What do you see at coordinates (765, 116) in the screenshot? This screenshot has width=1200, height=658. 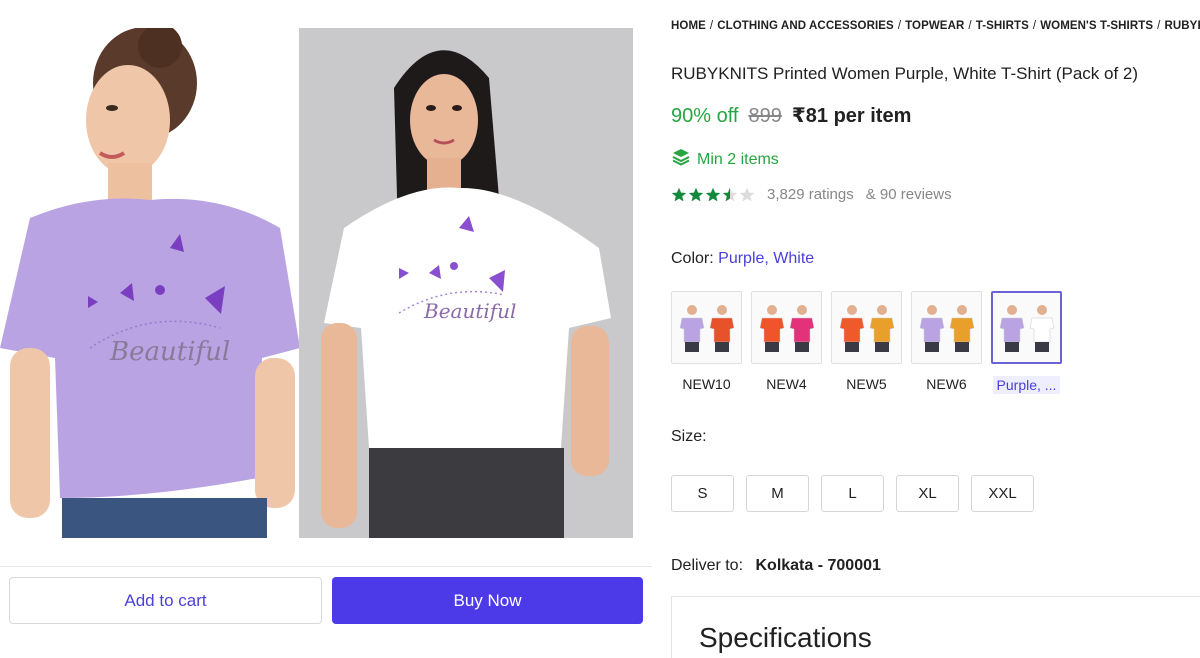 I see `mrp-price: 899` at bounding box center [765, 116].